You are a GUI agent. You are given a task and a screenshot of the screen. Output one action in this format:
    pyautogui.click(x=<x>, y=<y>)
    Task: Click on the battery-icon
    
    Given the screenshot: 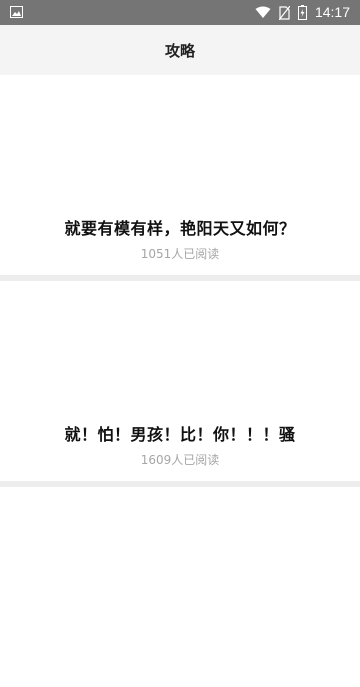 What is the action you would take?
    pyautogui.click(x=302, y=12)
    